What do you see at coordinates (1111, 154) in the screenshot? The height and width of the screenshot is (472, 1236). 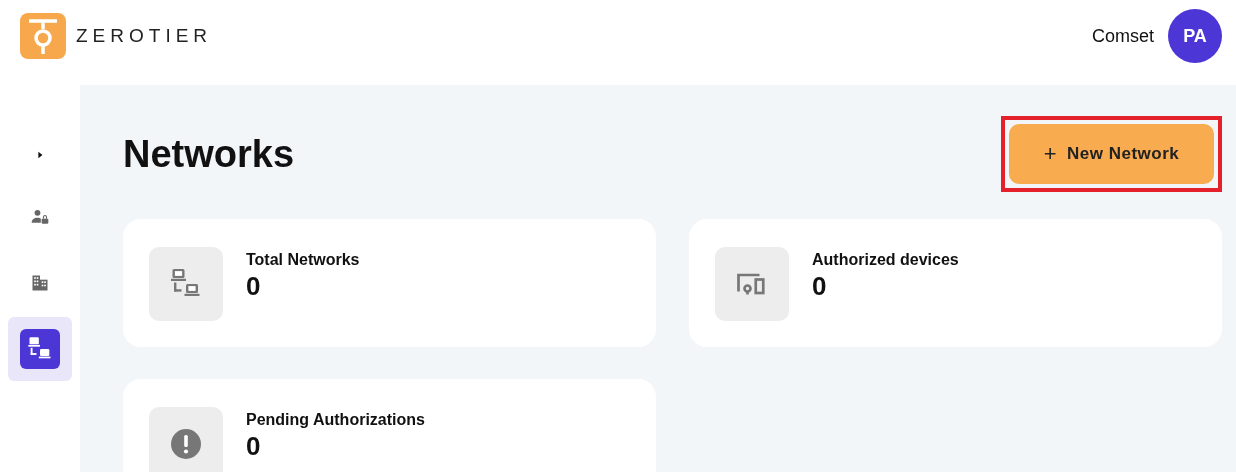 I see `new-network-button: + New Network` at bounding box center [1111, 154].